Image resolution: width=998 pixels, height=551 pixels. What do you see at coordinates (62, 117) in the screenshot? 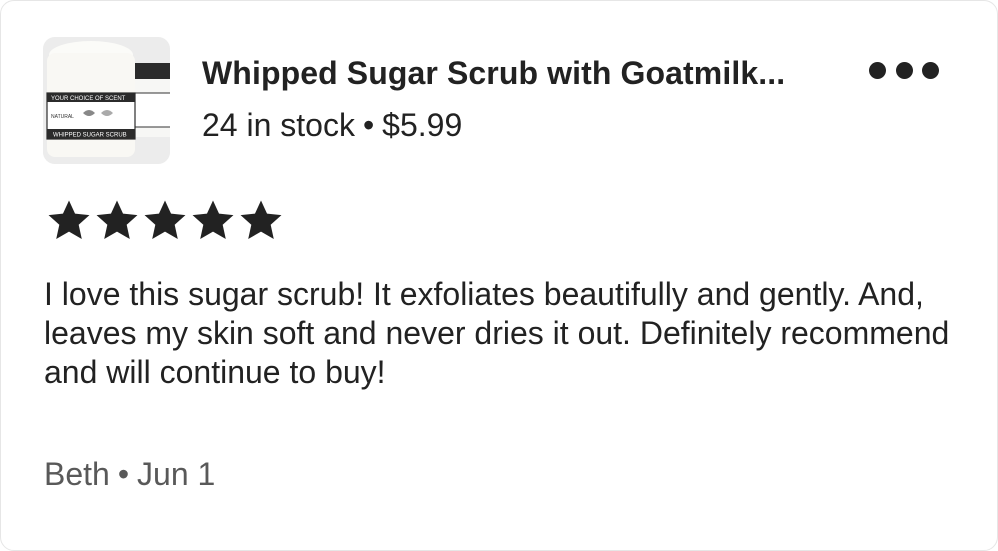
I see `image-label-natural: NATURAL` at bounding box center [62, 117].